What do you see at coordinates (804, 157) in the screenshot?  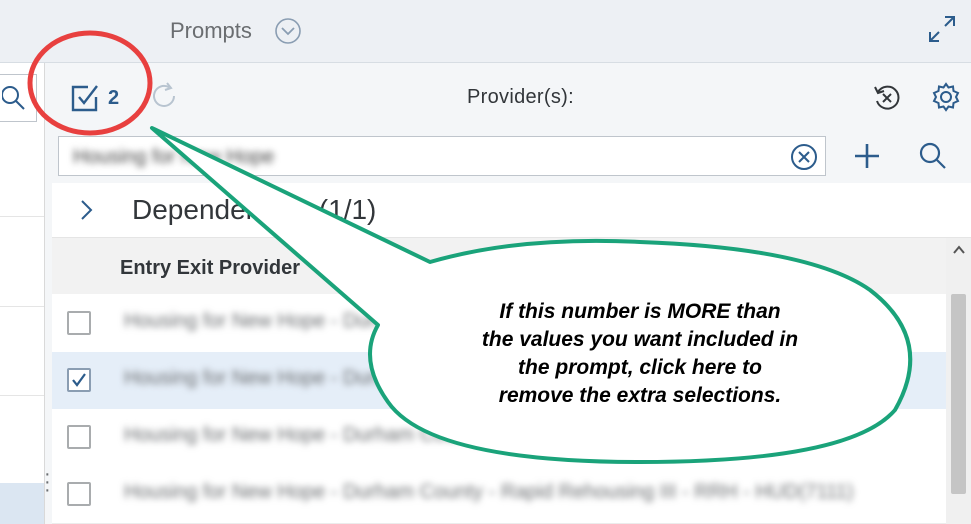 I see `clear-circle-icon` at bounding box center [804, 157].